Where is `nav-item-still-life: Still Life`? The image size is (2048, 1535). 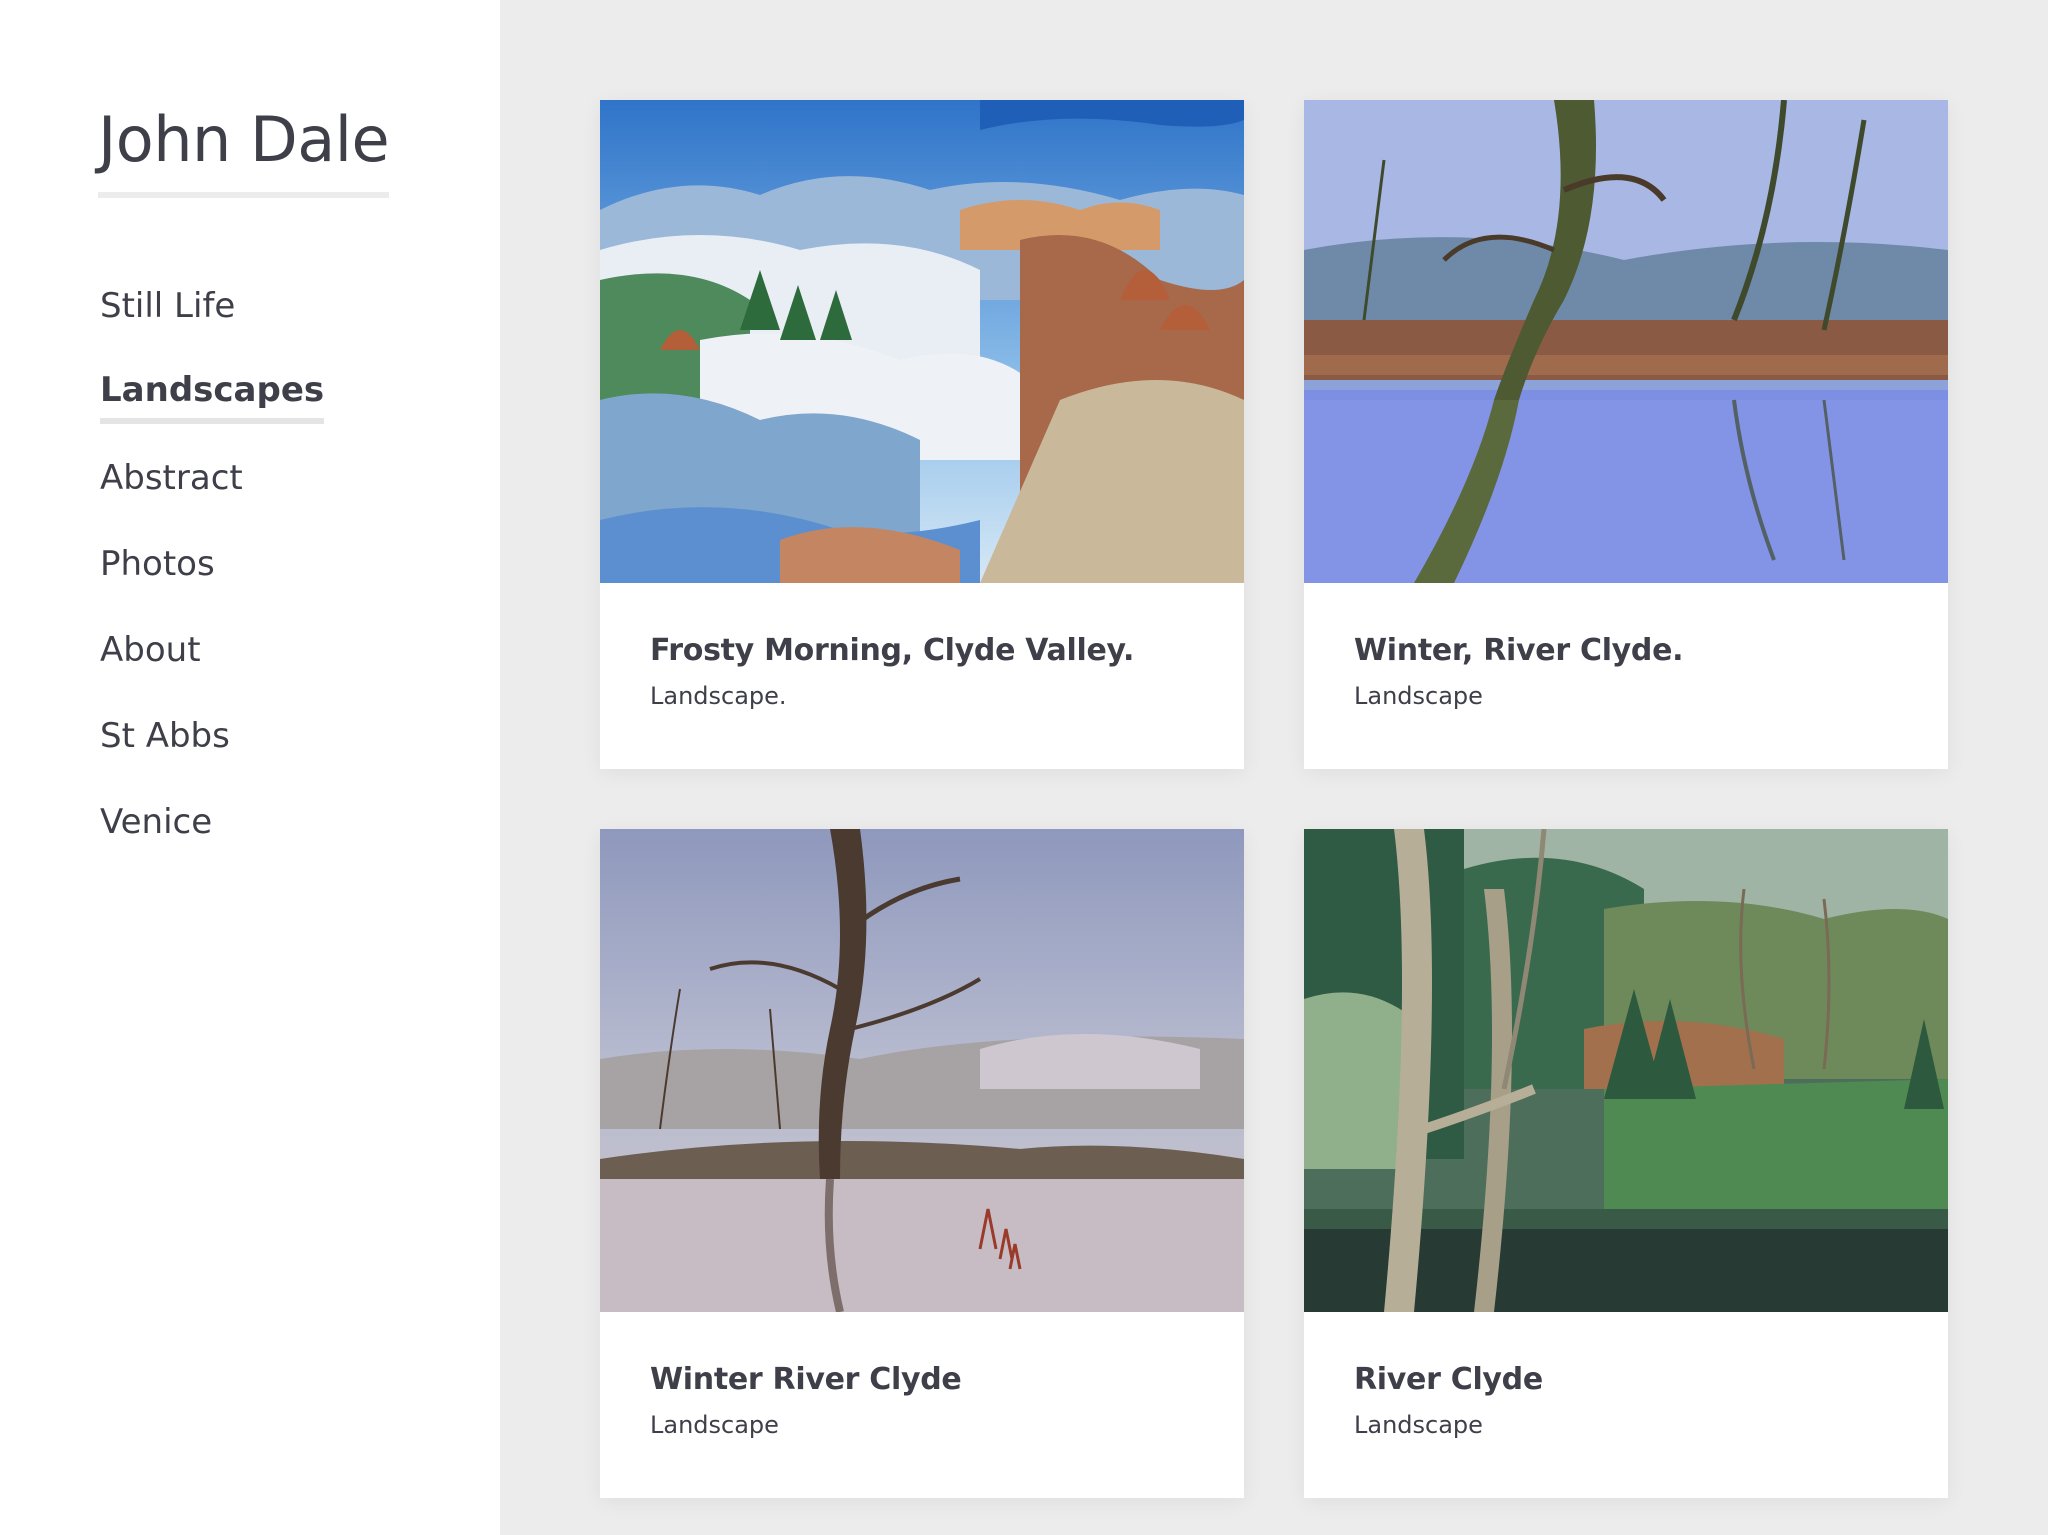 nav-item-still-life: Still Life is located at coordinates (212, 321).